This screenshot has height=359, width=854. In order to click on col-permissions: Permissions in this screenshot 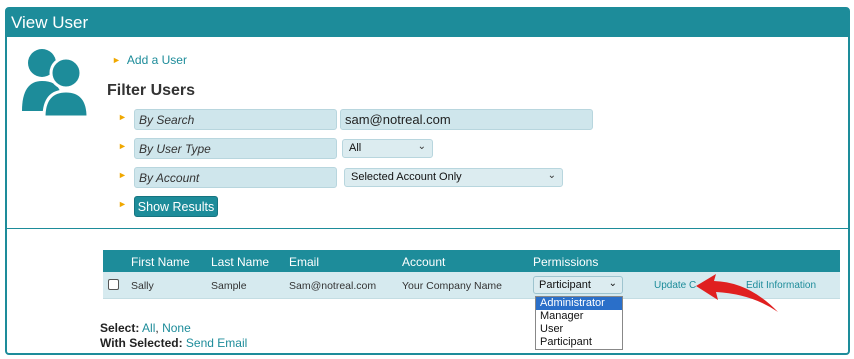, I will do `click(566, 262)`.